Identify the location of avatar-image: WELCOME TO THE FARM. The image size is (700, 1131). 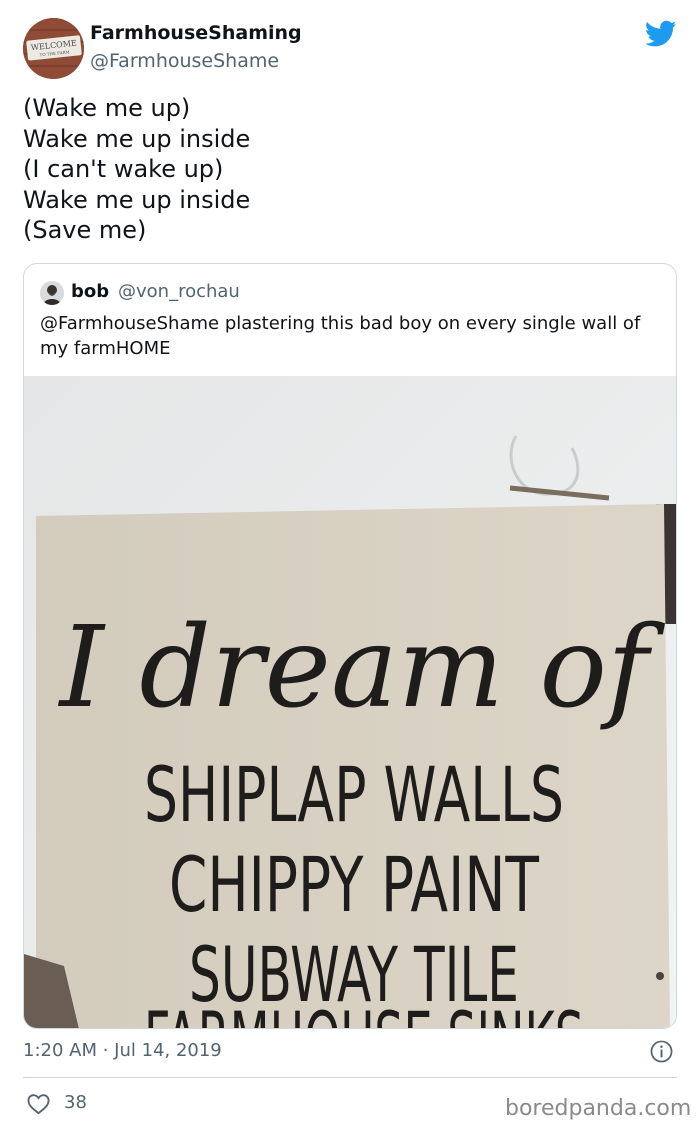
(53, 48).